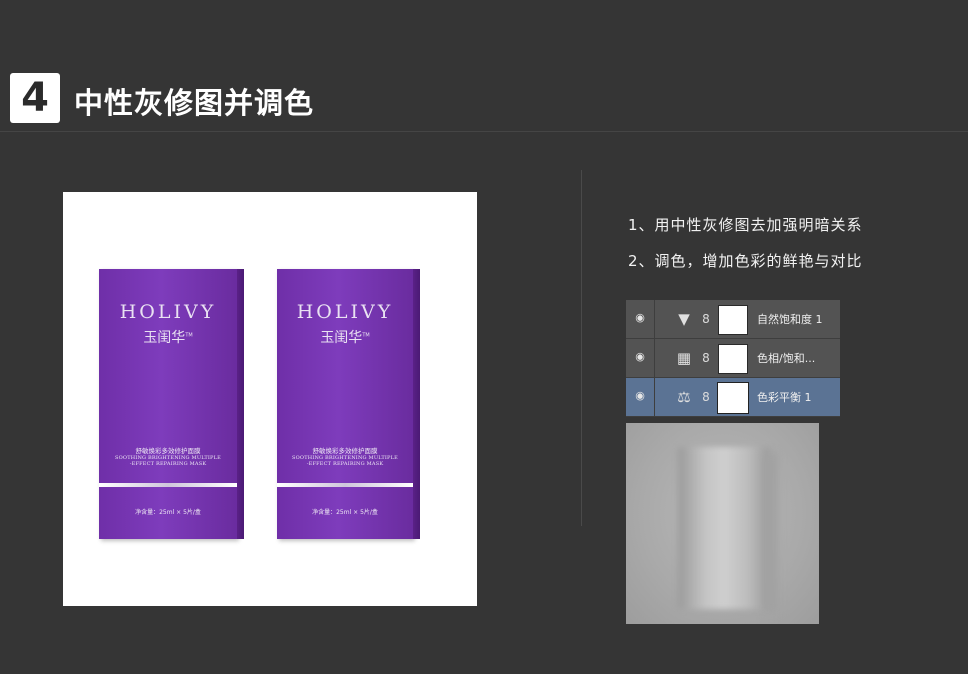  I want to click on vertical-divider, so click(581, 348).